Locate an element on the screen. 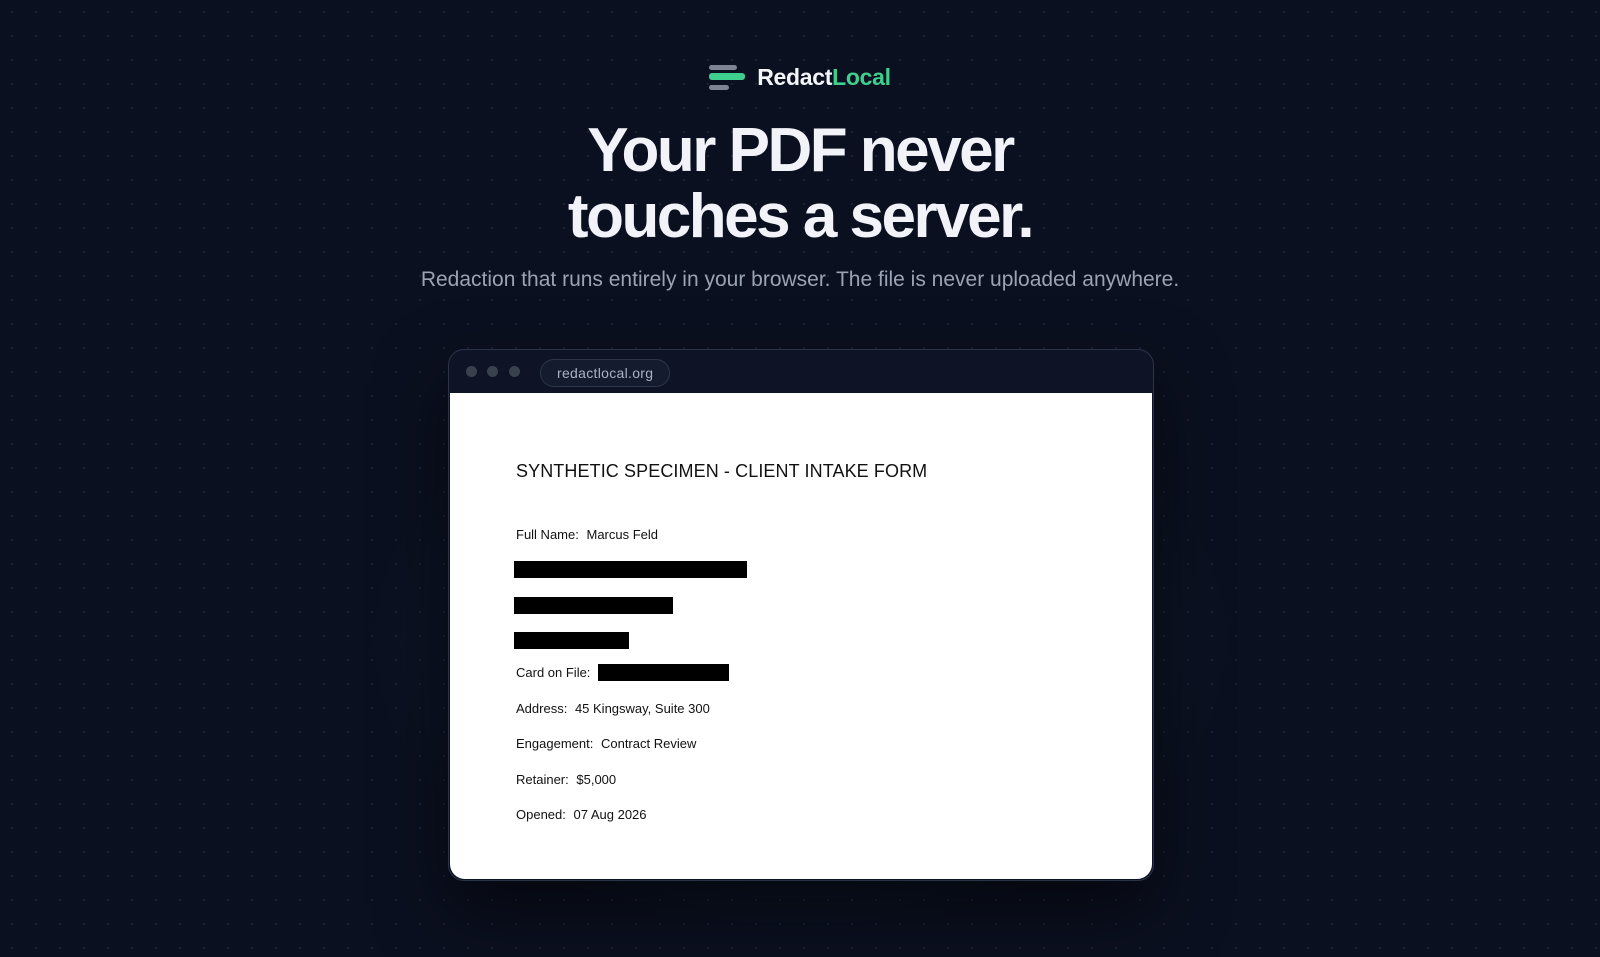 Image resolution: width=1600 pixels, height=957 pixels. card-redaction-bar is located at coordinates (664, 673).